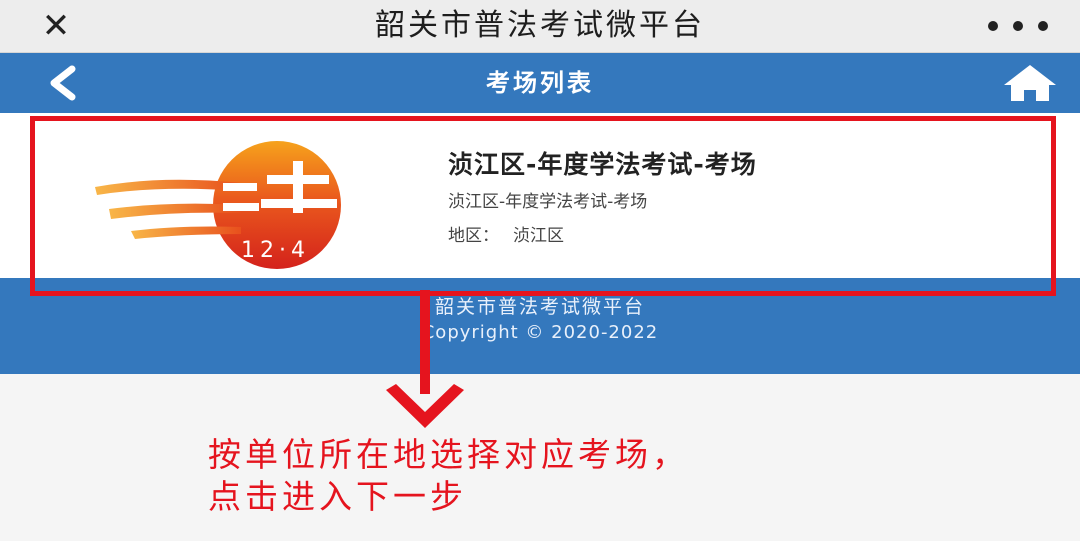  What do you see at coordinates (64, 83) in the screenshot?
I see `back-icon` at bounding box center [64, 83].